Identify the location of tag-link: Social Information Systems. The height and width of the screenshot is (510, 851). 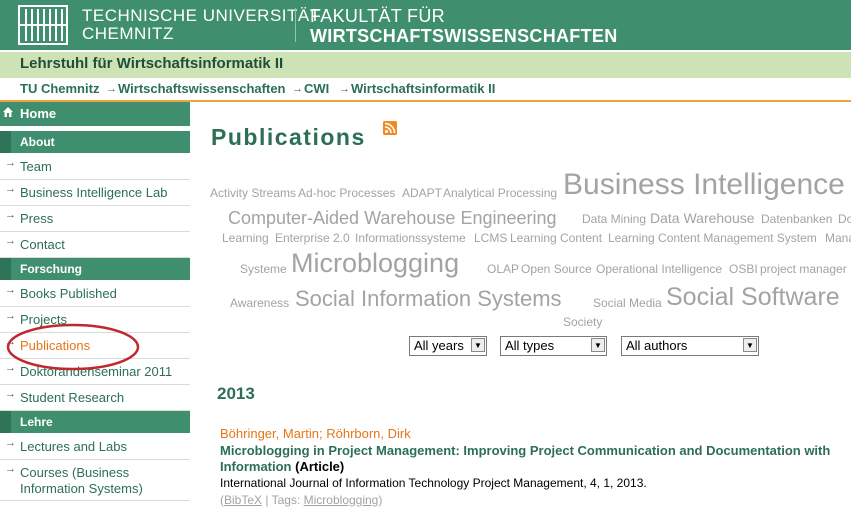
(428, 299).